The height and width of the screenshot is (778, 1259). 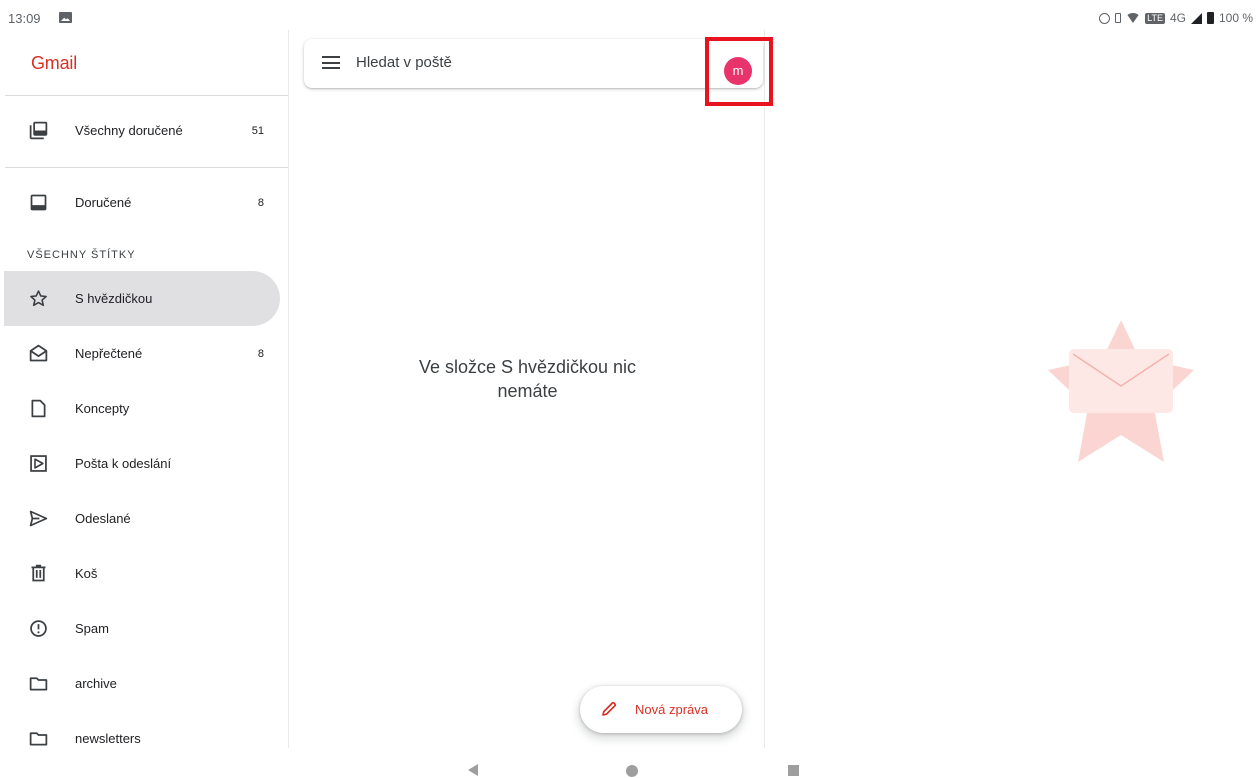 I want to click on search-bar: Hledat v poště m, so click(x=538, y=71).